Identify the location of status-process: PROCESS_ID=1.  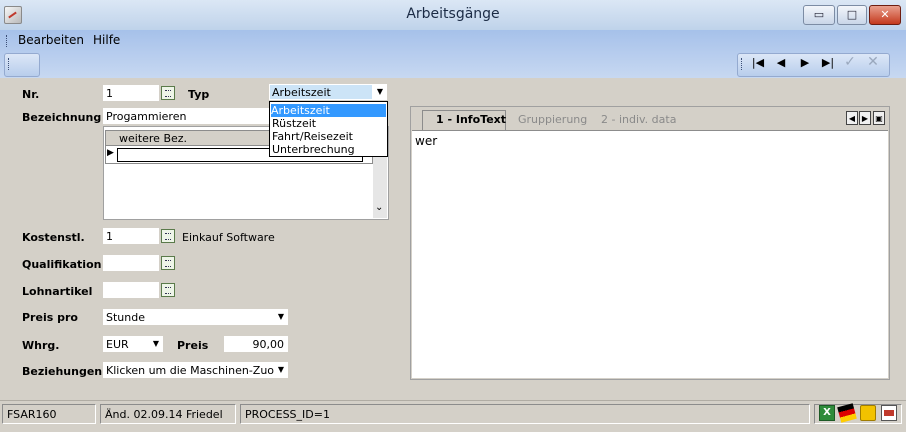
(525, 414).